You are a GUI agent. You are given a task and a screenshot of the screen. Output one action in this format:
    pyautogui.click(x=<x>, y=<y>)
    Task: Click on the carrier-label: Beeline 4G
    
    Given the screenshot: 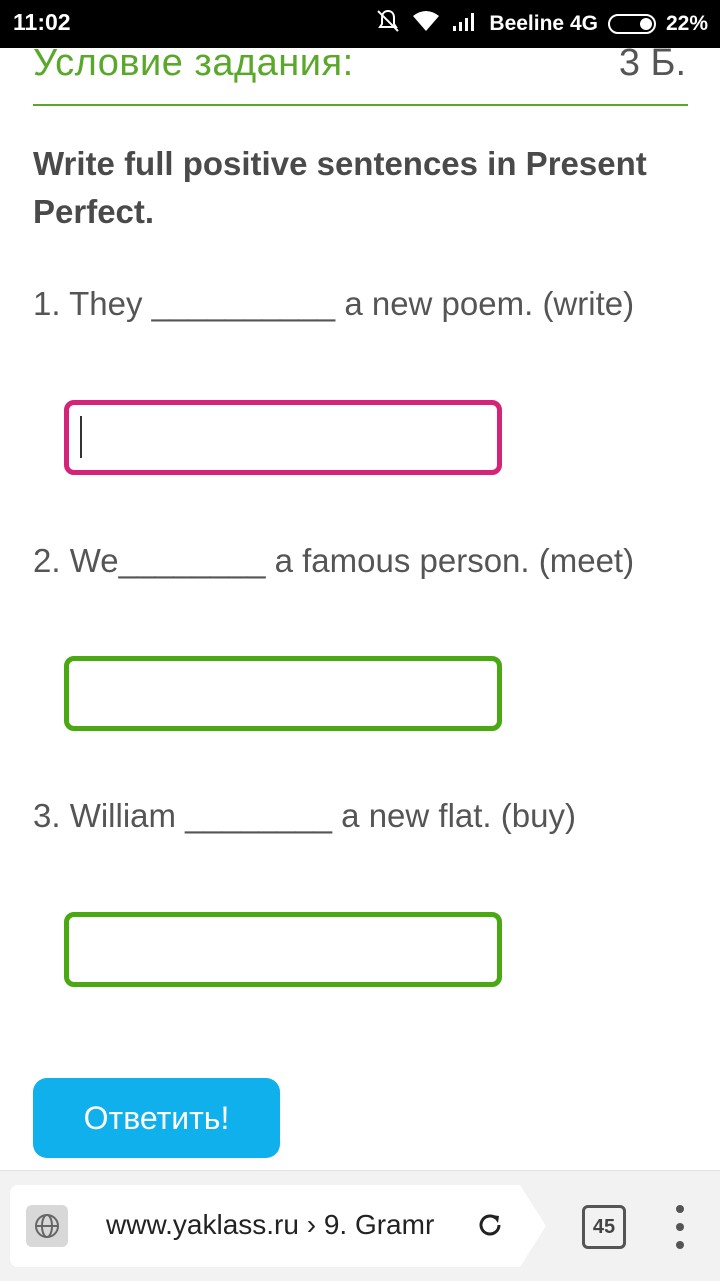 What is the action you would take?
    pyautogui.click(x=543, y=23)
    